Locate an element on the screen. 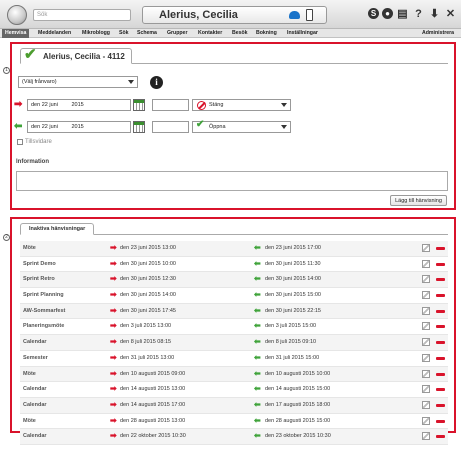 The width and height of the screenshot is (461, 450). add-referral-button: Lägg till hänvisning is located at coordinates (418, 200).